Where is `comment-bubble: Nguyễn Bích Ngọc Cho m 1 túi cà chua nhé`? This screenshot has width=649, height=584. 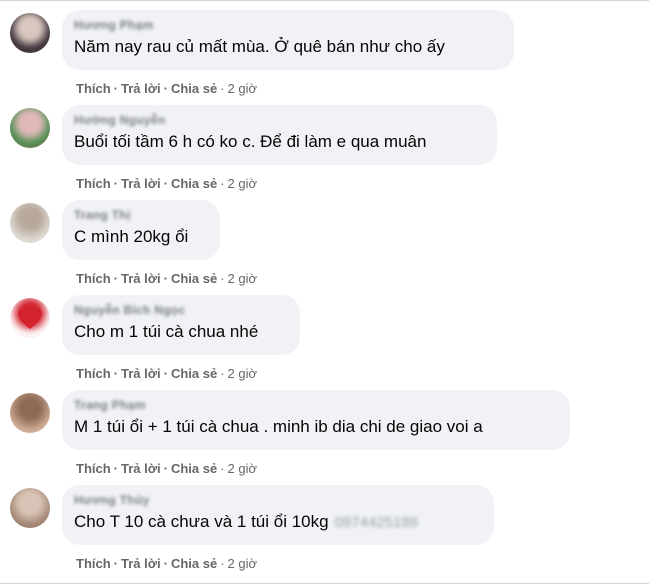
comment-bubble: Nguyễn Bích Ngọc Cho m 1 túi cà chua nhé is located at coordinates (181, 325).